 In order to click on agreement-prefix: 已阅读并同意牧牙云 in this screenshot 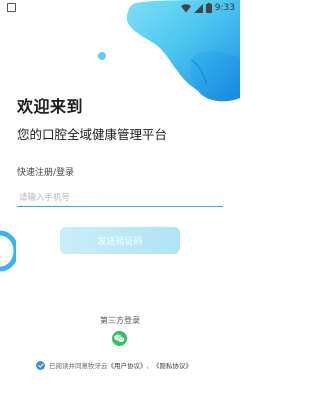, I will do `click(78, 366)`.